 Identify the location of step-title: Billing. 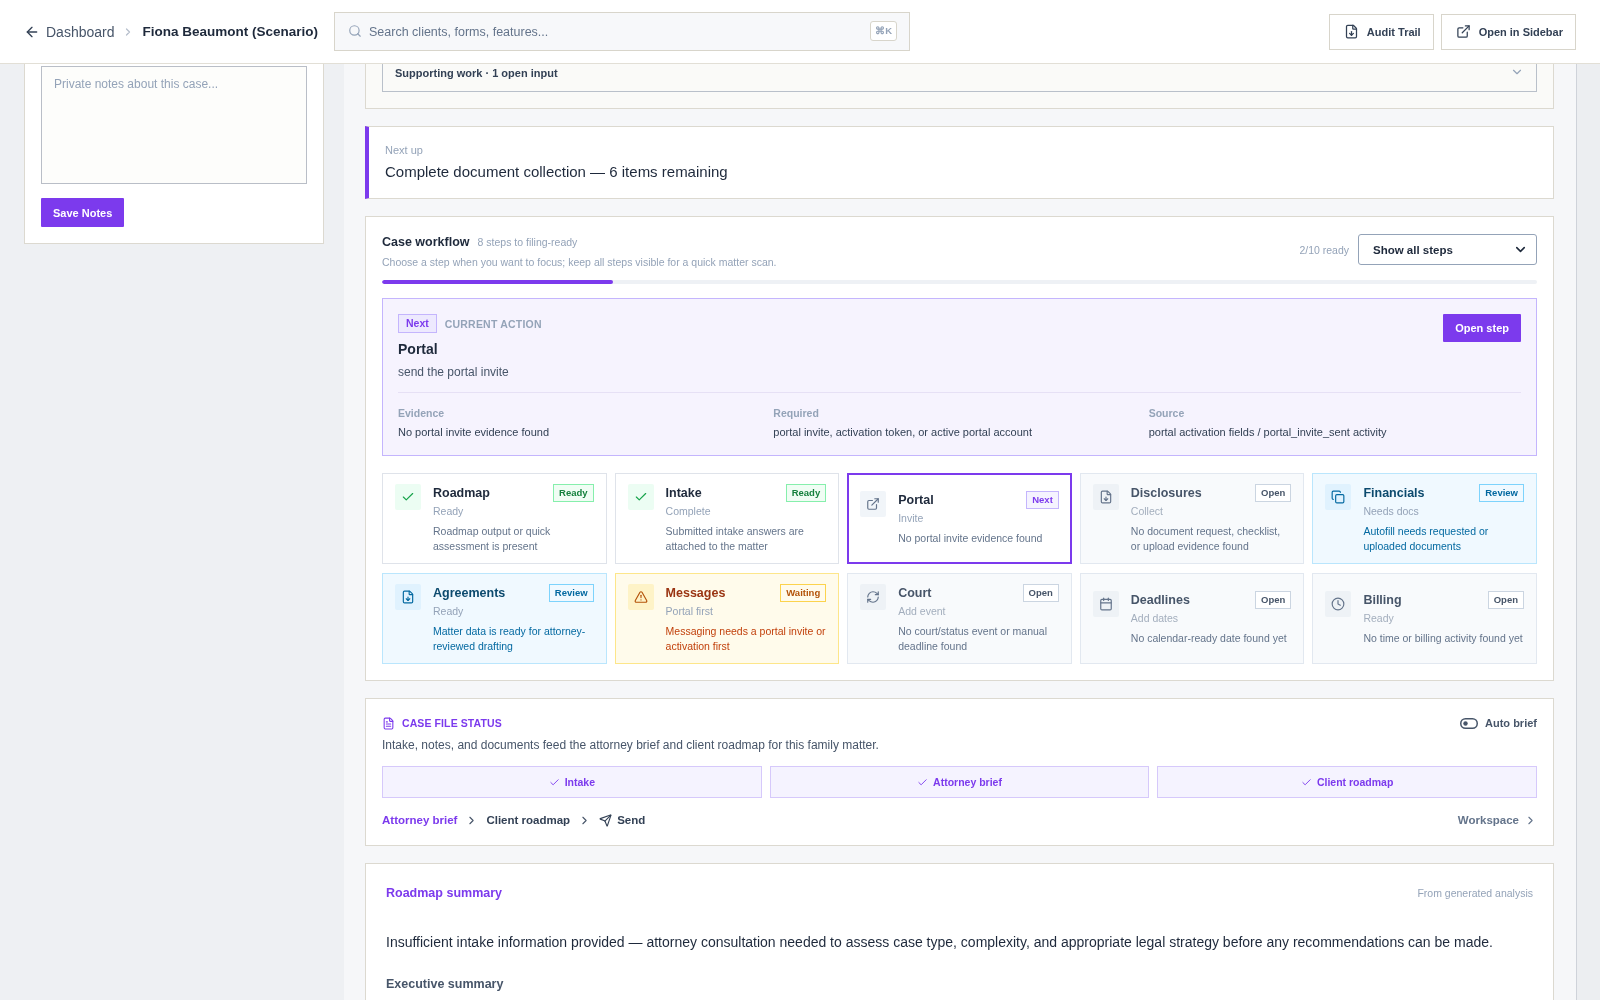
(1382, 600).